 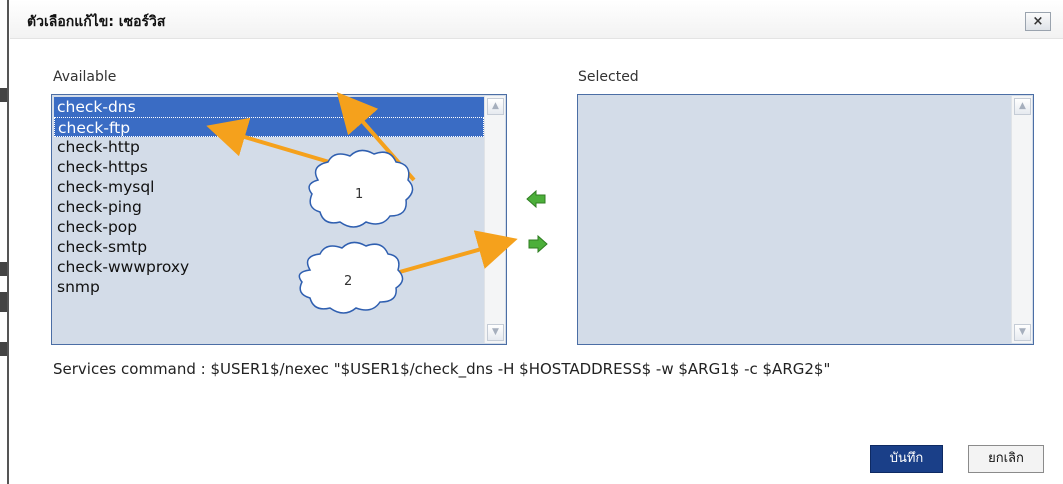 I want to click on callout-cloud-2: 2, so click(x=351, y=277).